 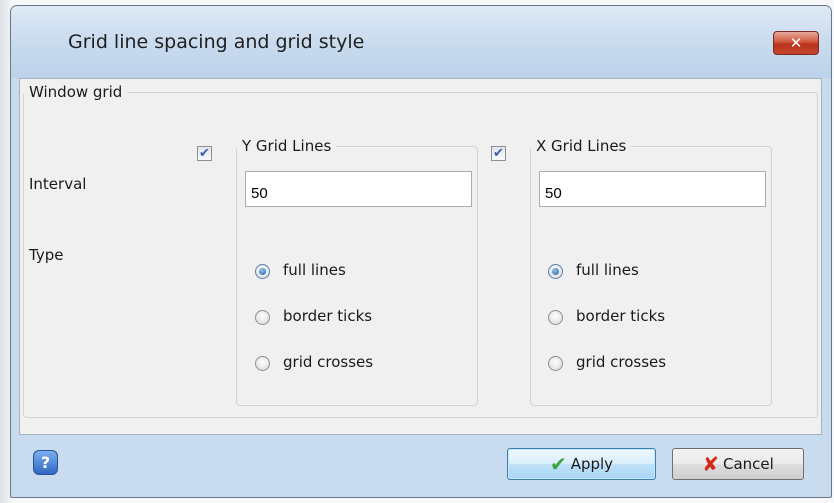 I want to click on y-interval-input, so click(x=358, y=189).